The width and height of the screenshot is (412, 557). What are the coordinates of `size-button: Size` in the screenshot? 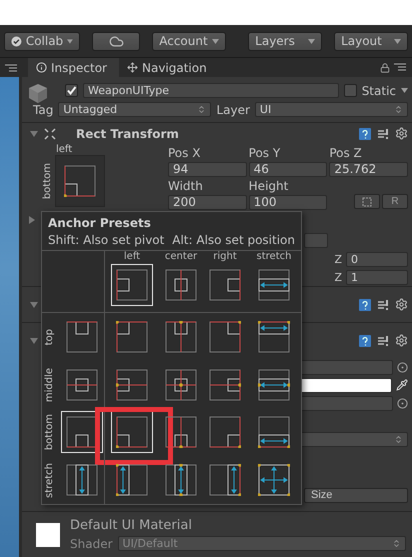 It's located at (356, 495).